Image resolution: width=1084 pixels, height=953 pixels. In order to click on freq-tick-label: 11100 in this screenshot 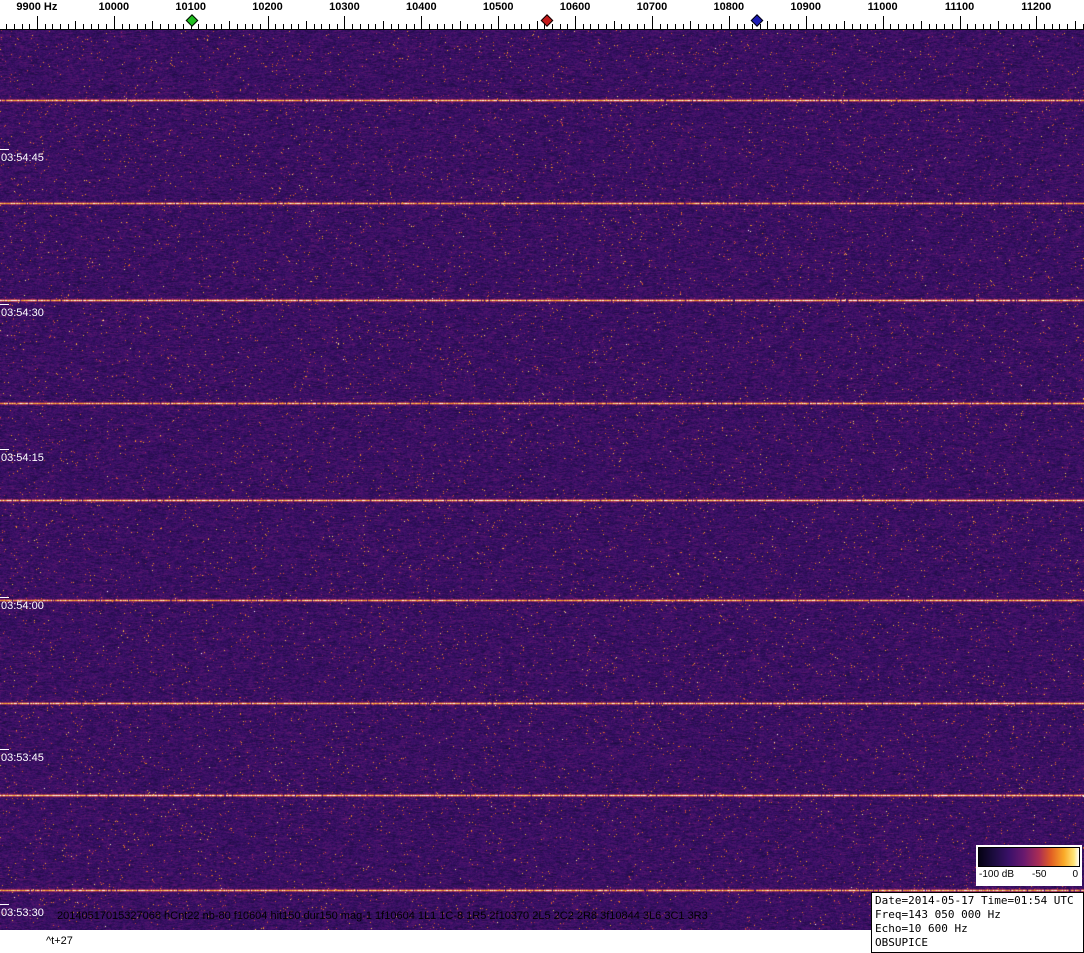, I will do `click(959, 7)`.